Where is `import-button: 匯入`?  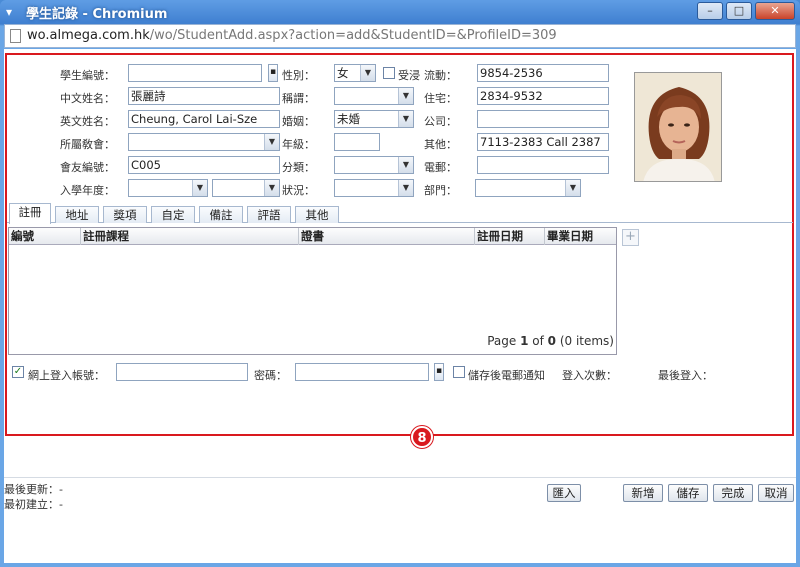
import-button: 匯入 is located at coordinates (564, 493).